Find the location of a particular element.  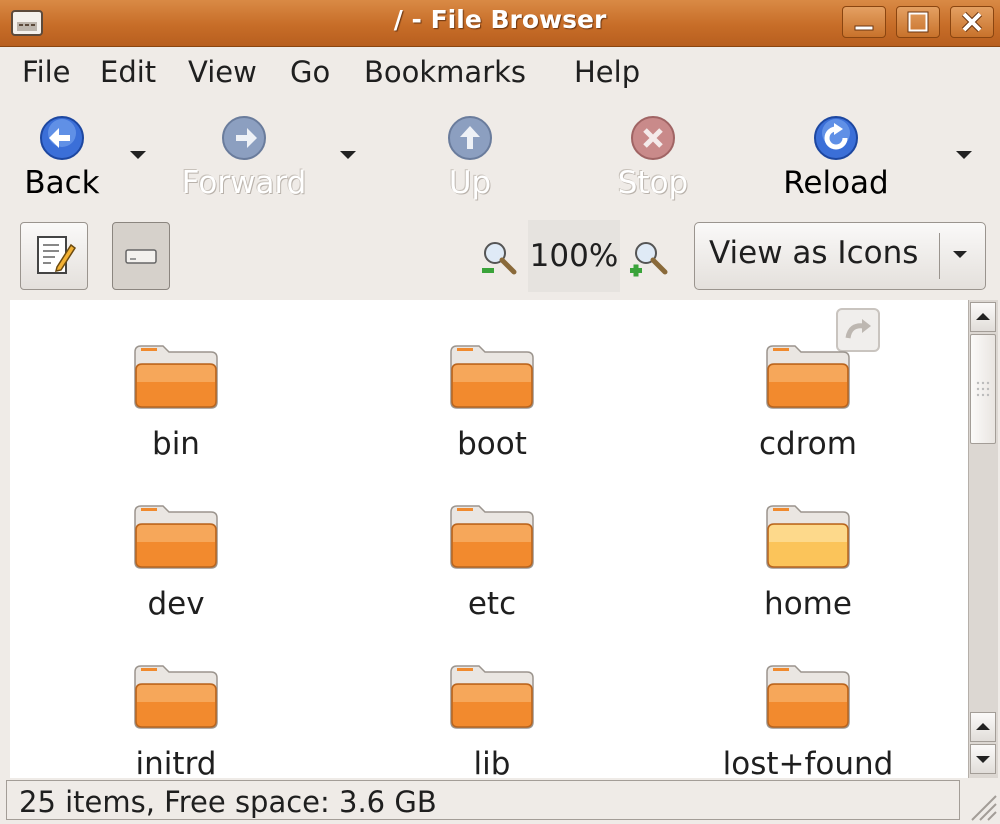

status-box: 25 items, Free space: 3.6 GB is located at coordinates (483, 800).